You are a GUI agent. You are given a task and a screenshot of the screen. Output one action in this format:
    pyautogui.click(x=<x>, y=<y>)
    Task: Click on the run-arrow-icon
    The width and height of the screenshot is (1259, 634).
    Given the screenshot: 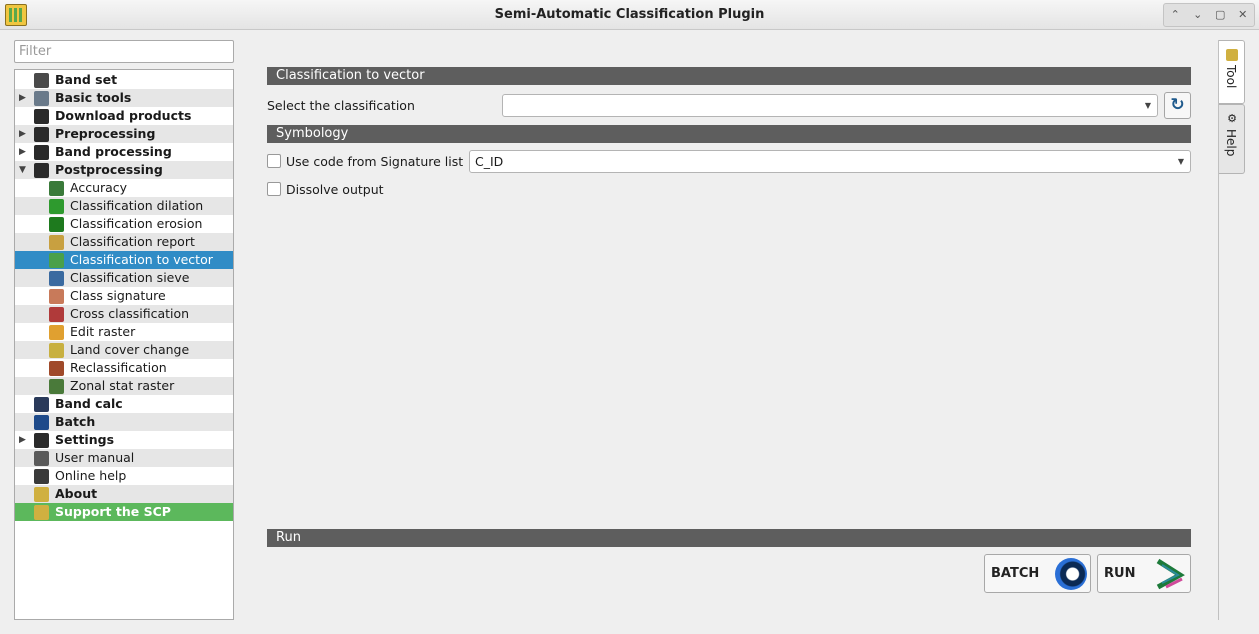 What is the action you would take?
    pyautogui.click(x=1170, y=574)
    